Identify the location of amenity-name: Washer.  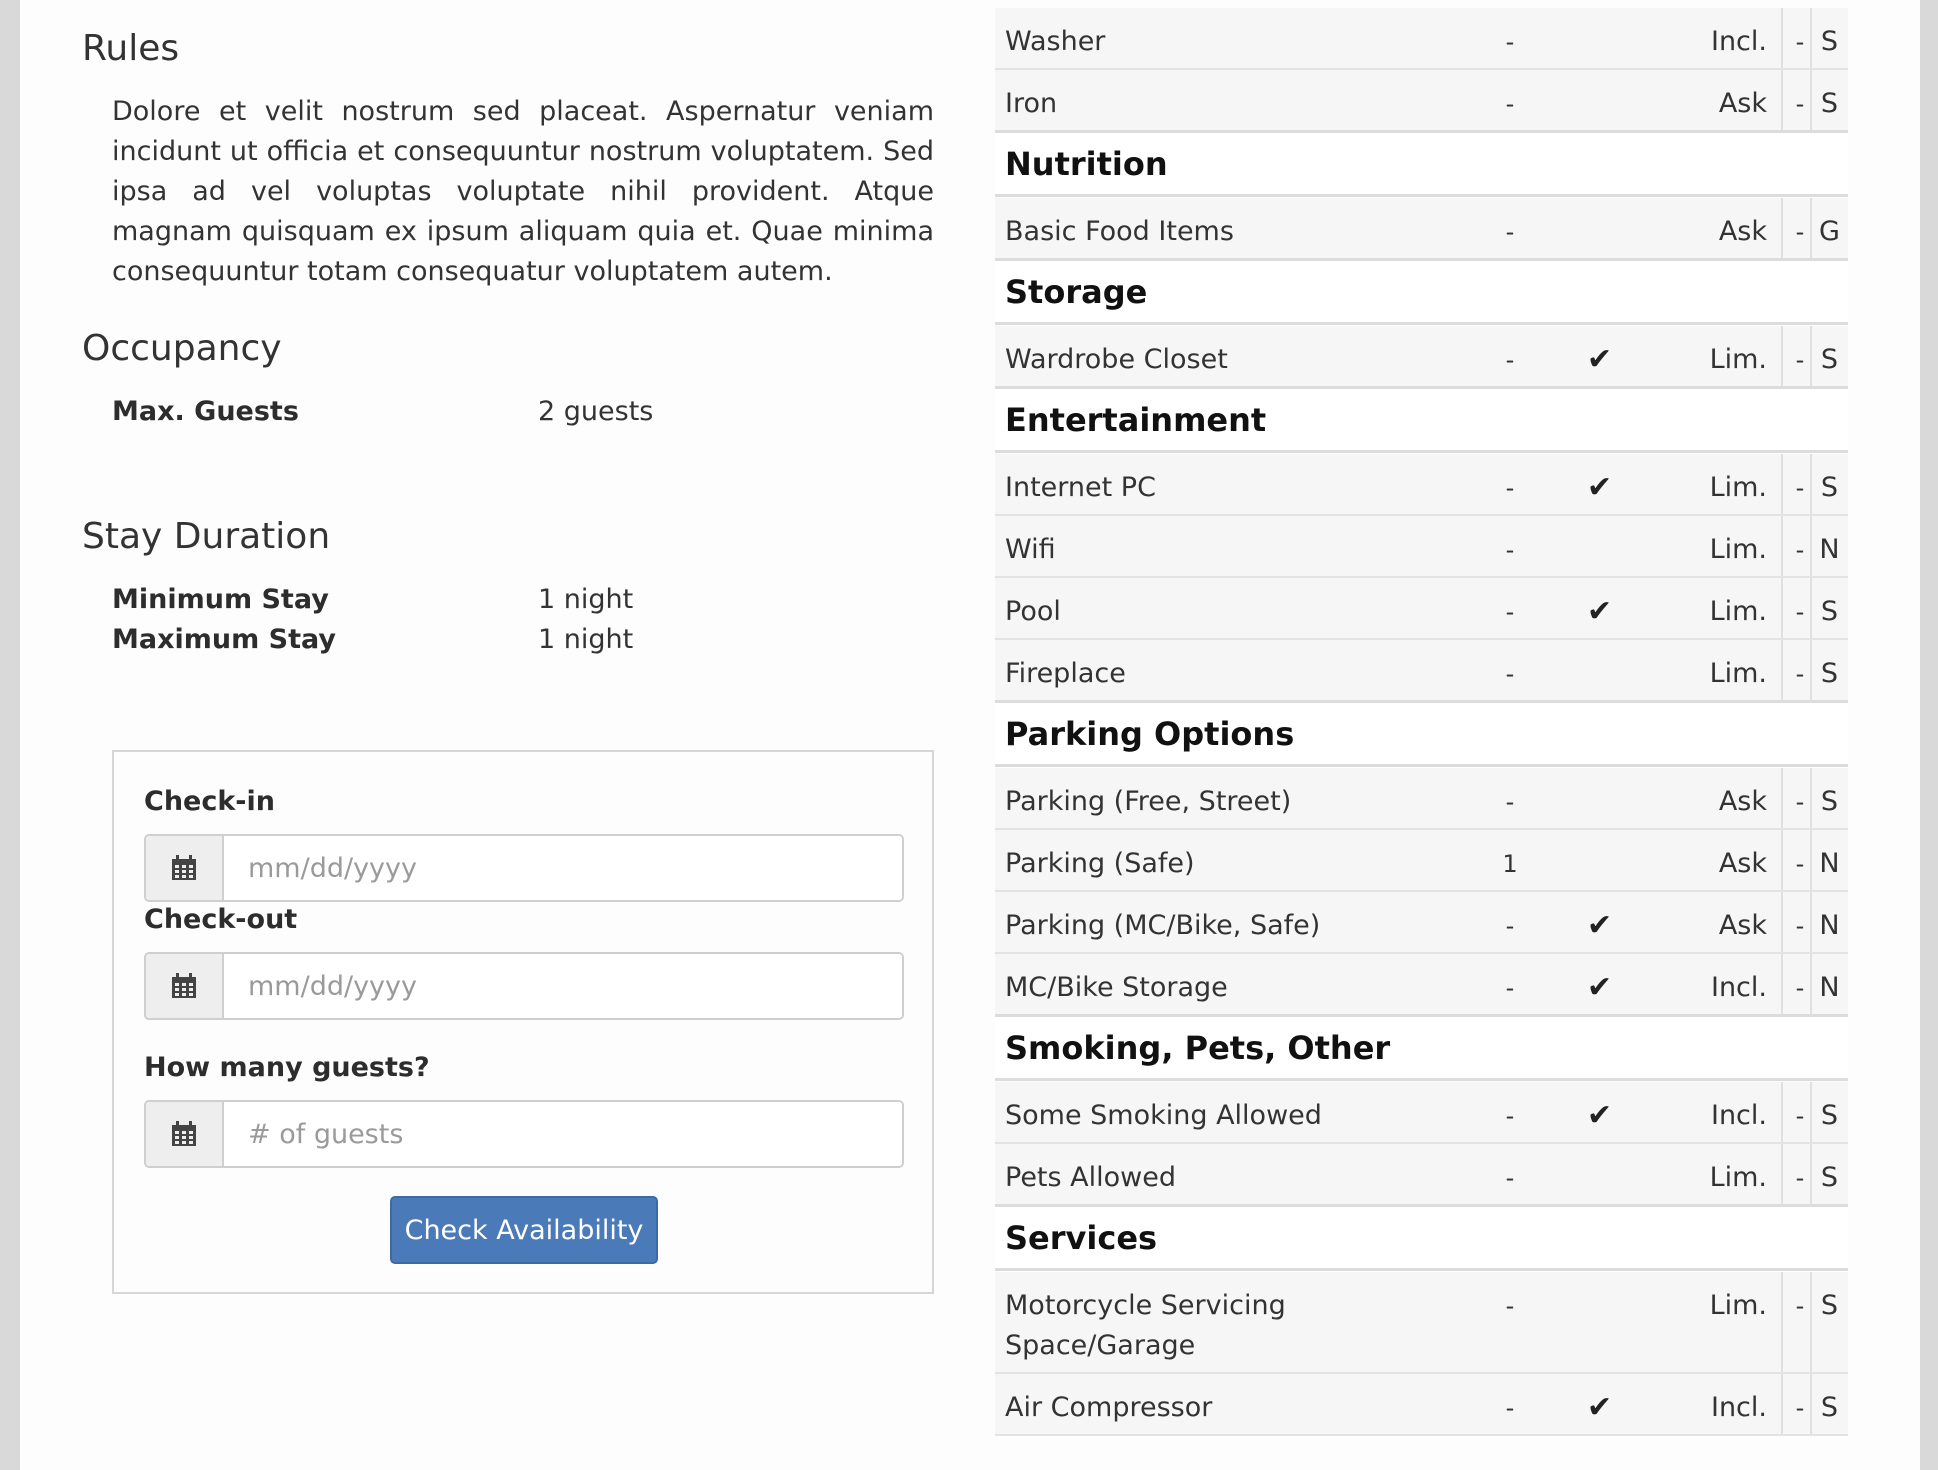
(1055, 42).